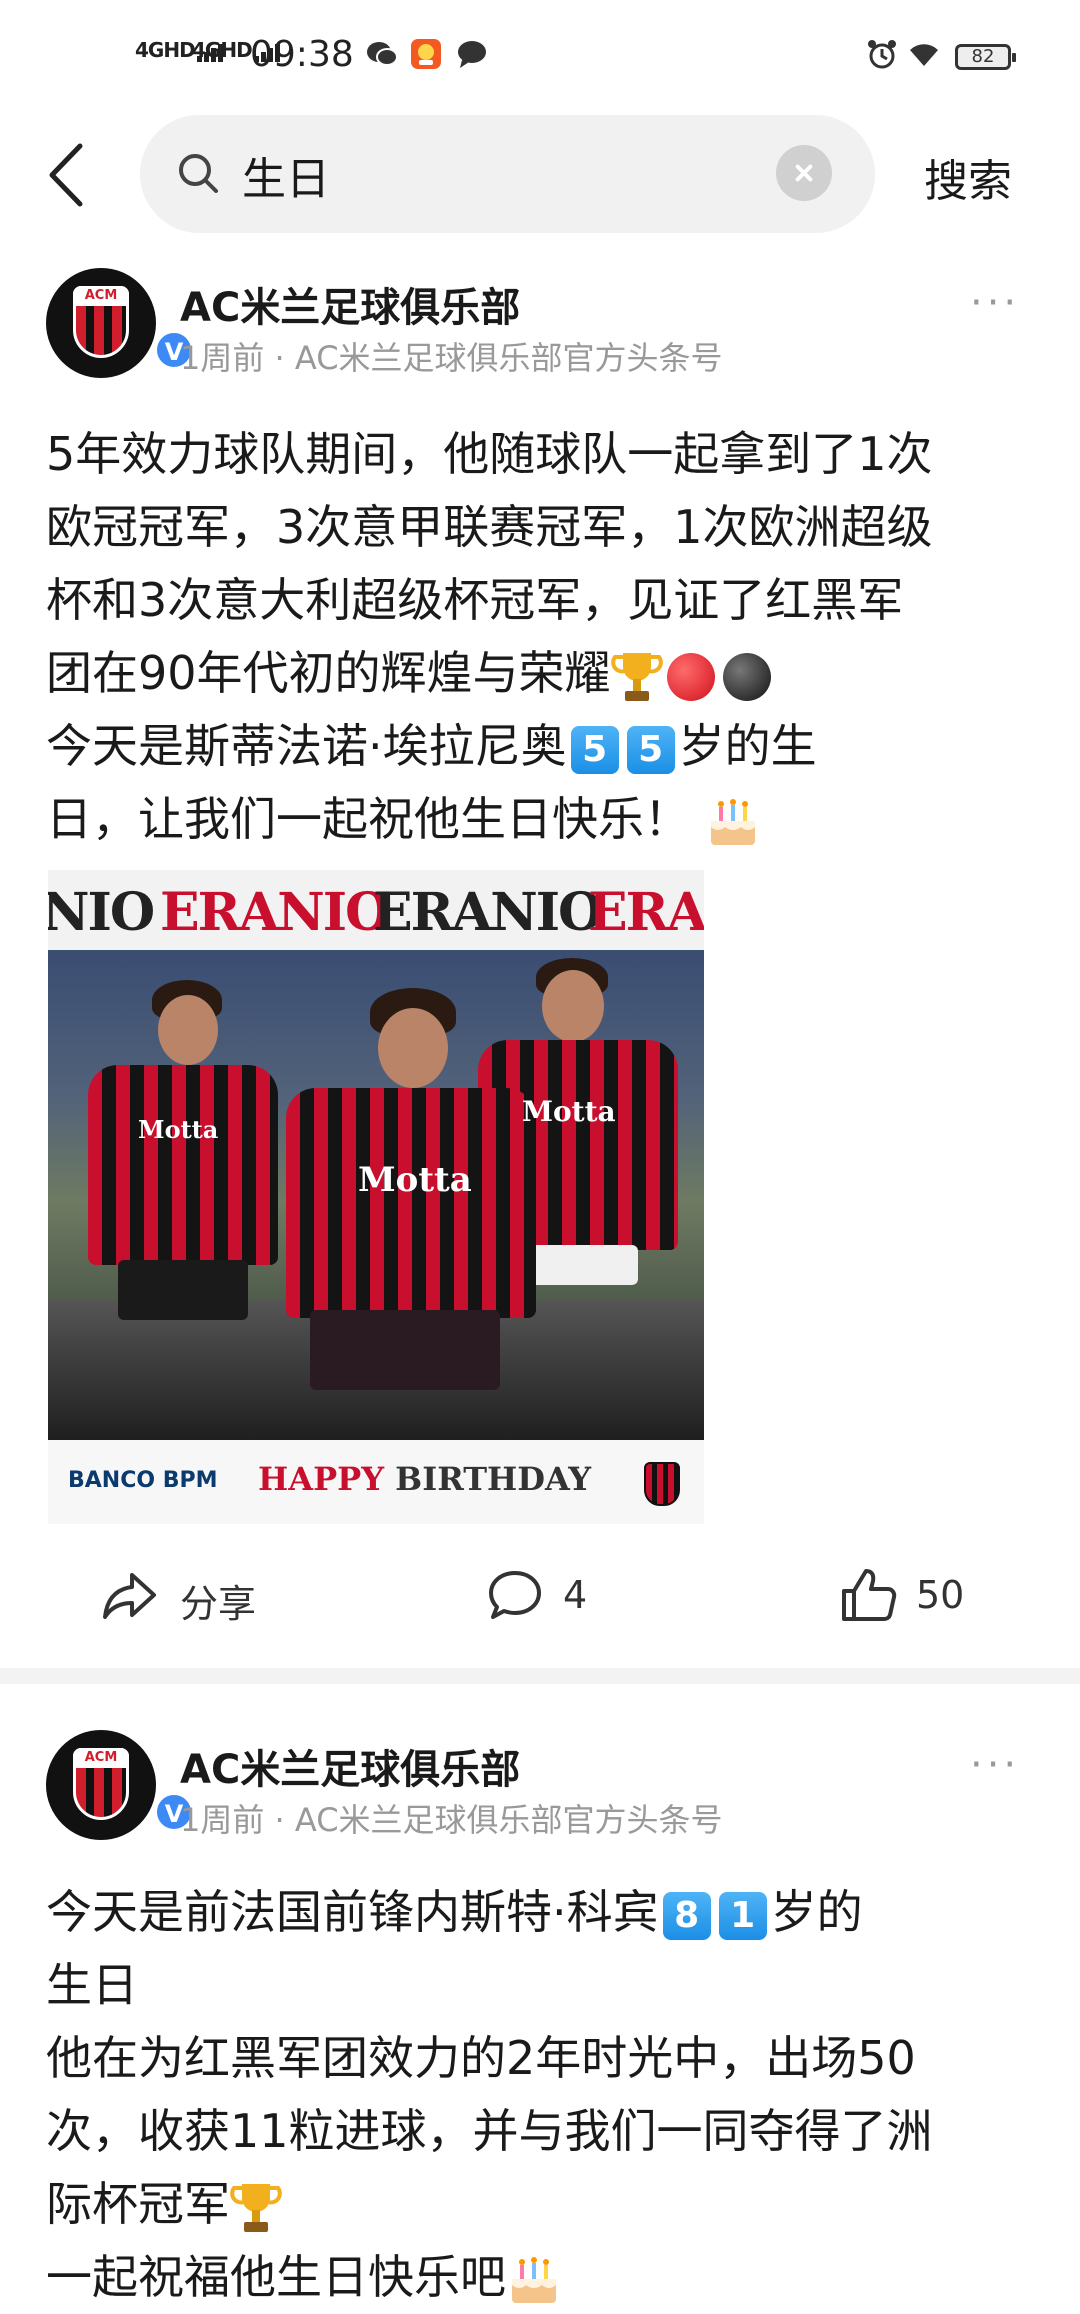 This screenshot has width=1080, height=2314. What do you see at coordinates (302, 54) in the screenshot?
I see `clock: 09:38` at bounding box center [302, 54].